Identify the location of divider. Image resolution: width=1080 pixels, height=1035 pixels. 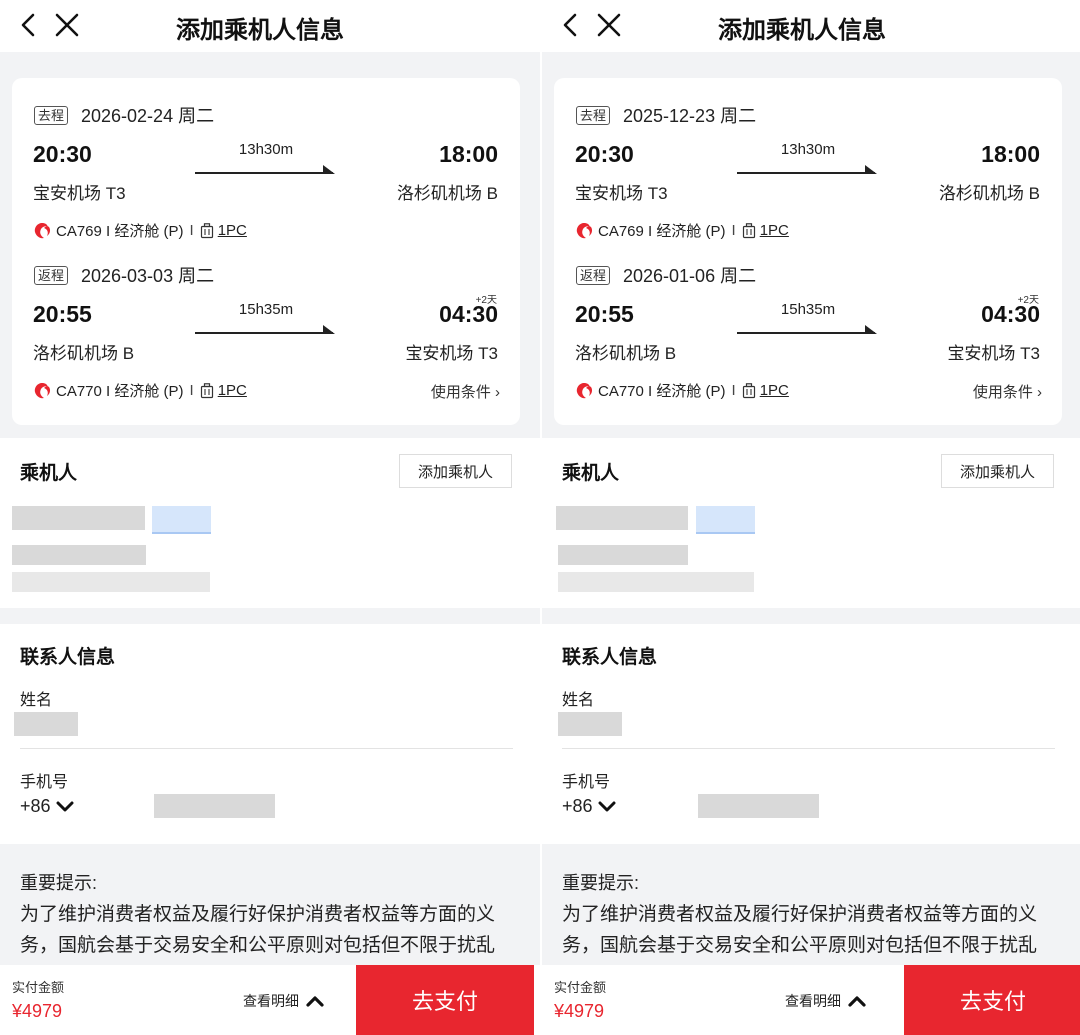
(808, 748).